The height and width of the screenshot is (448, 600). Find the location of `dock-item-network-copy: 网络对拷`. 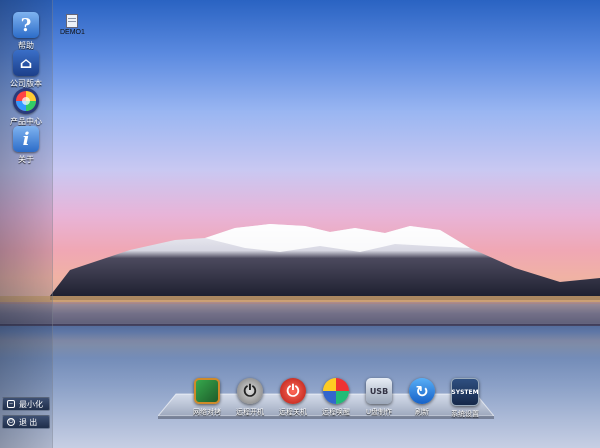

dock-item-network-copy: 网络对拷 is located at coordinates (207, 398).